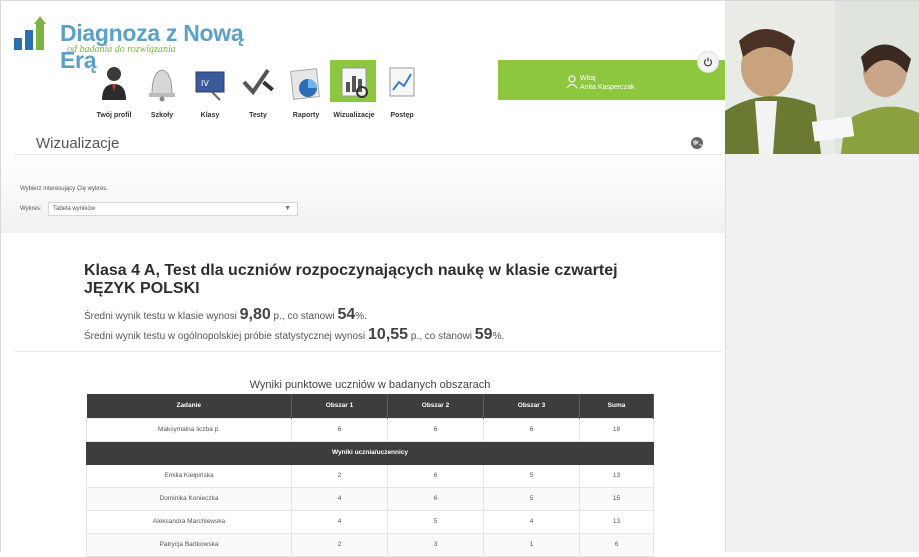 The height and width of the screenshot is (557, 919). What do you see at coordinates (31, 209) in the screenshot?
I see `chart-select-label: Wykres:` at bounding box center [31, 209].